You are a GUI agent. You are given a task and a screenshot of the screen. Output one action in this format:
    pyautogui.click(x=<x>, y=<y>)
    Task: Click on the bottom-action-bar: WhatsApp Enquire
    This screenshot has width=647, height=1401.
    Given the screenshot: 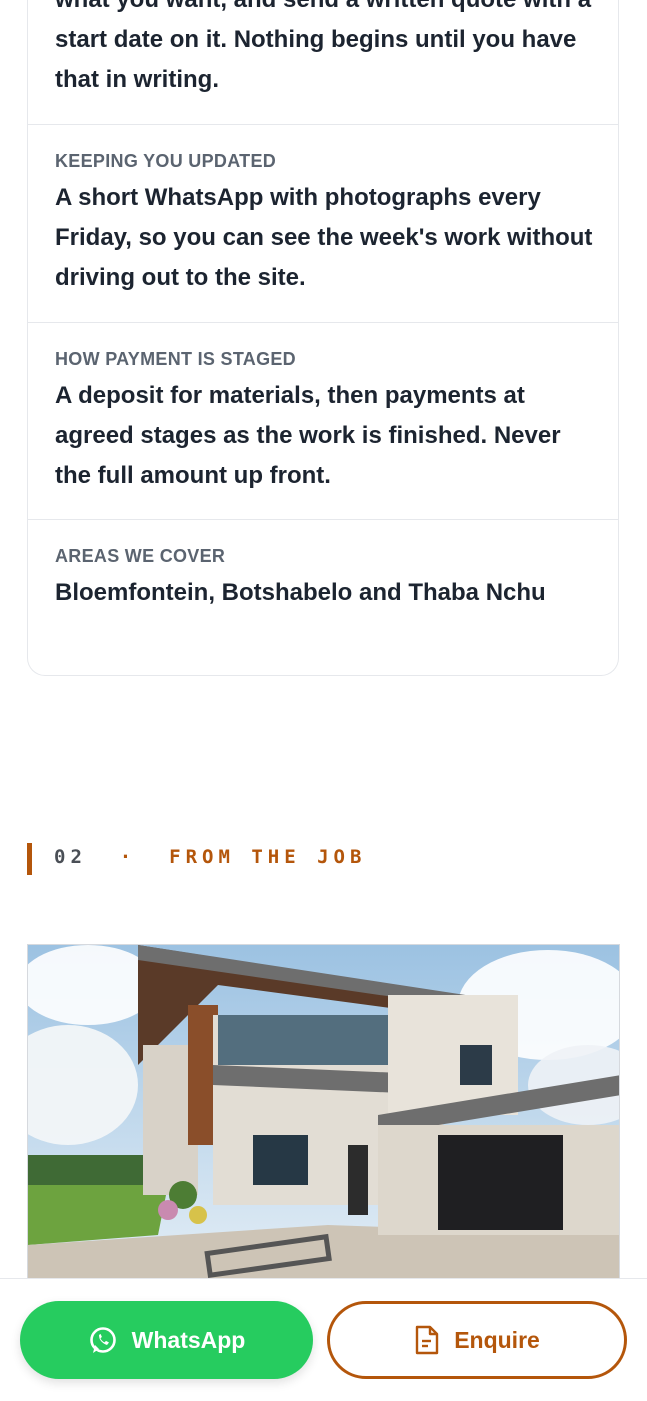 What is the action you would take?
    pyautogui.click(x=323, y=1339)
    